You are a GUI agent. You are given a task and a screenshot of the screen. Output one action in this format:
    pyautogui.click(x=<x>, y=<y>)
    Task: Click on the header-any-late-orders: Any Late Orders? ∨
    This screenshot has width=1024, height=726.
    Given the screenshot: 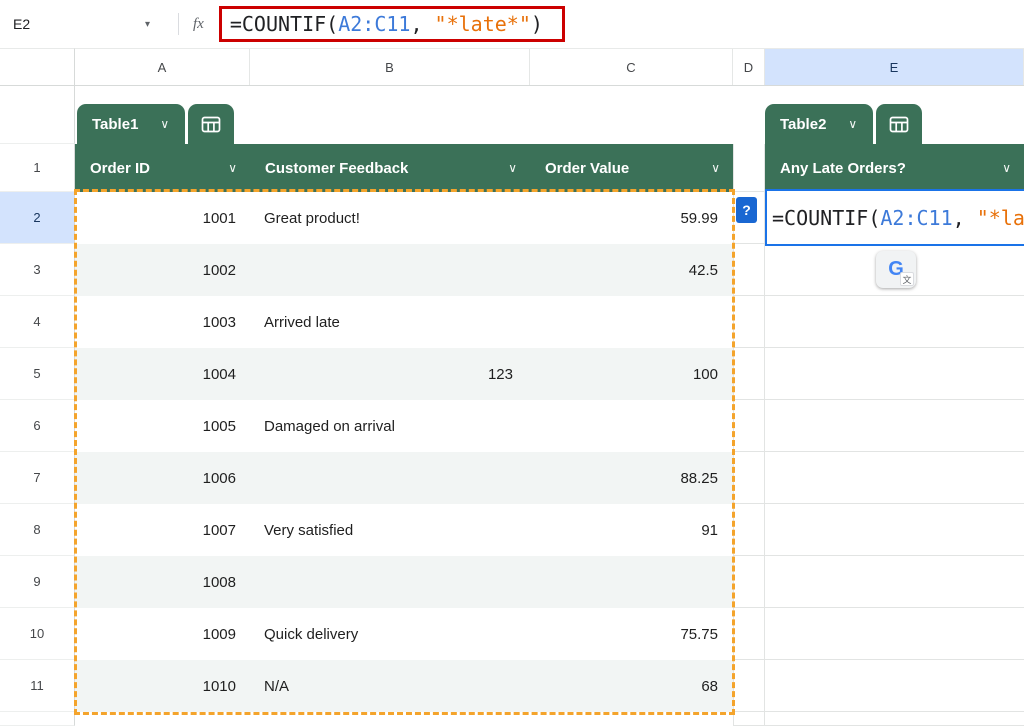 What is the action you would take?
    pyautogui.click(x=894, y=168)
    